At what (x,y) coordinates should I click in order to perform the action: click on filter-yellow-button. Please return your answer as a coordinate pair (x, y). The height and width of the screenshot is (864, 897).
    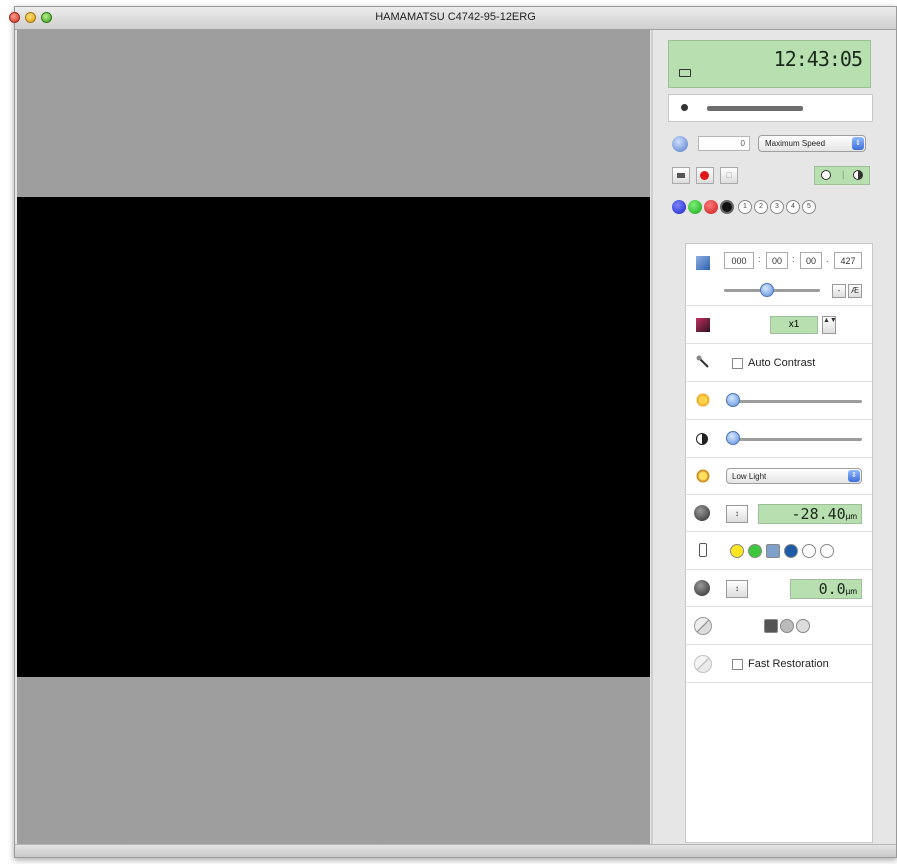
    Looking at the image, I should click on (737, 551).